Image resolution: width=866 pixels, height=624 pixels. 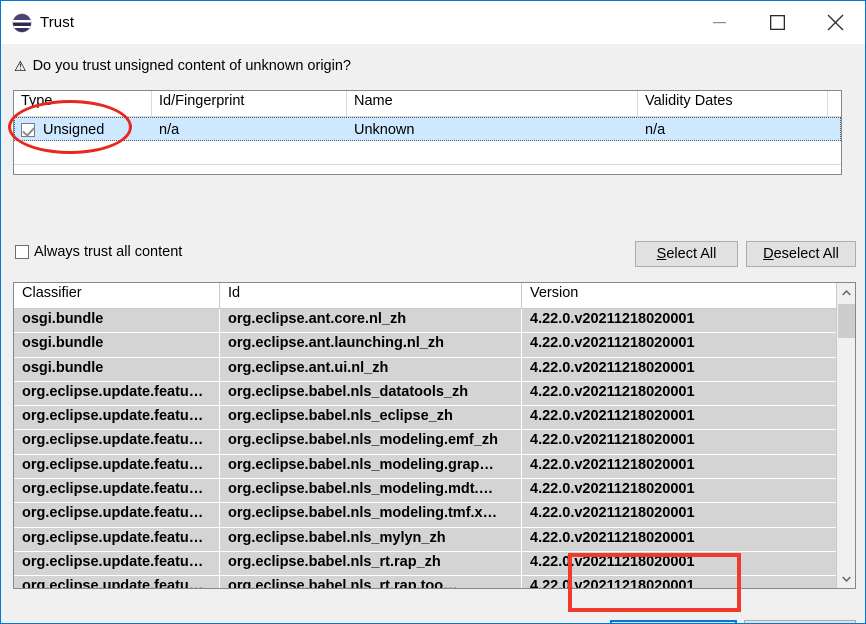 I want to click on chevron-down-icon, so click(x=846, y=578).